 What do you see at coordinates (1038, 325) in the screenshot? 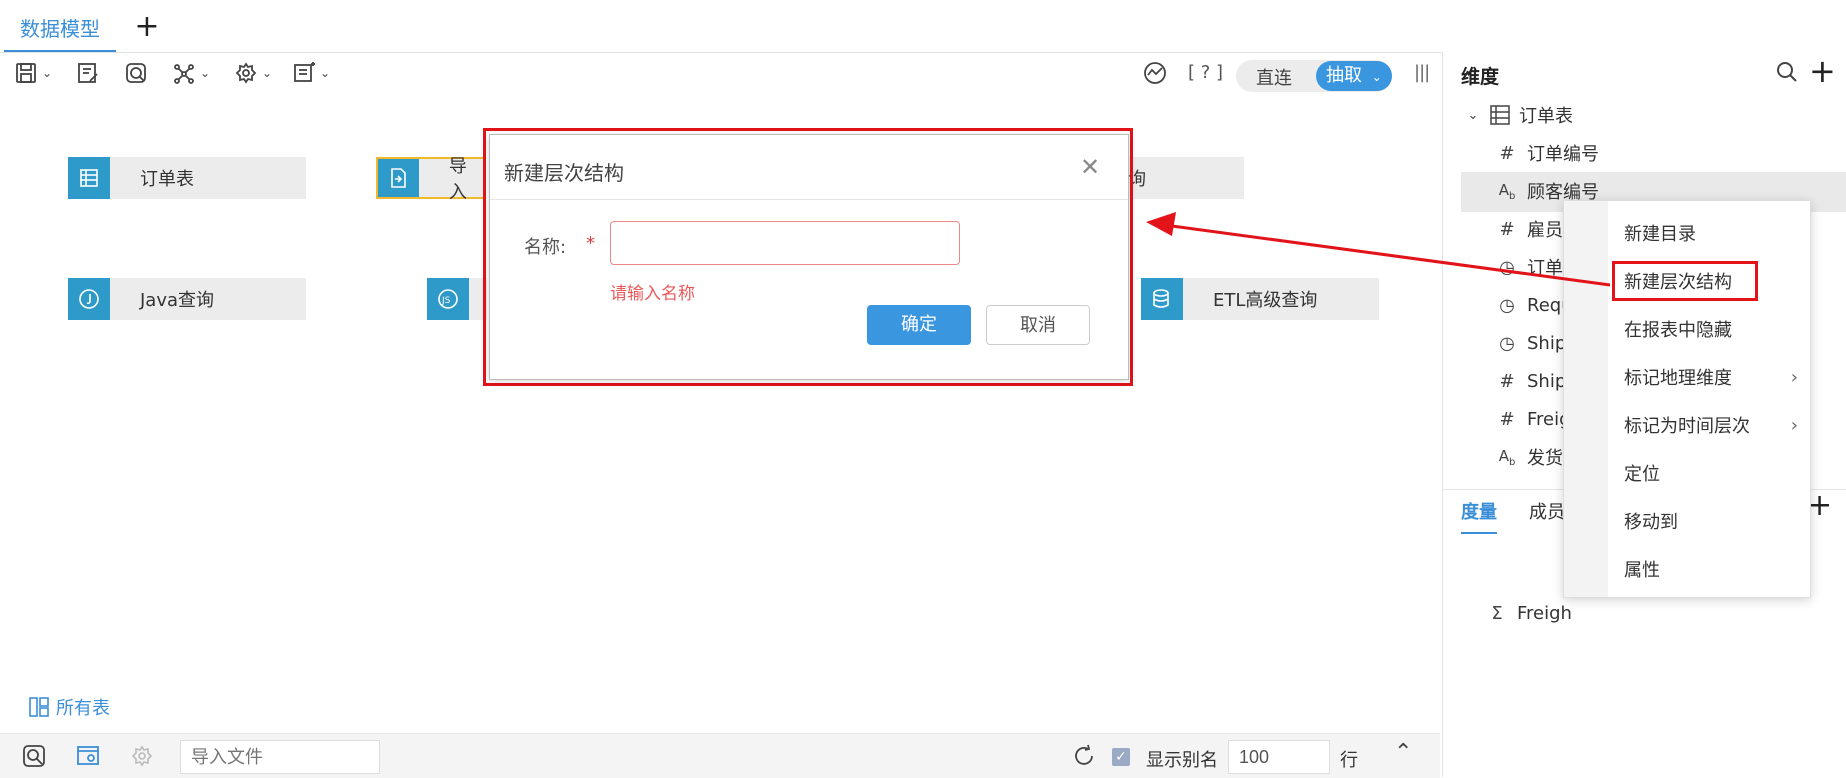
I see `cancel-button: 取消` at bounding box center [1038, 325].